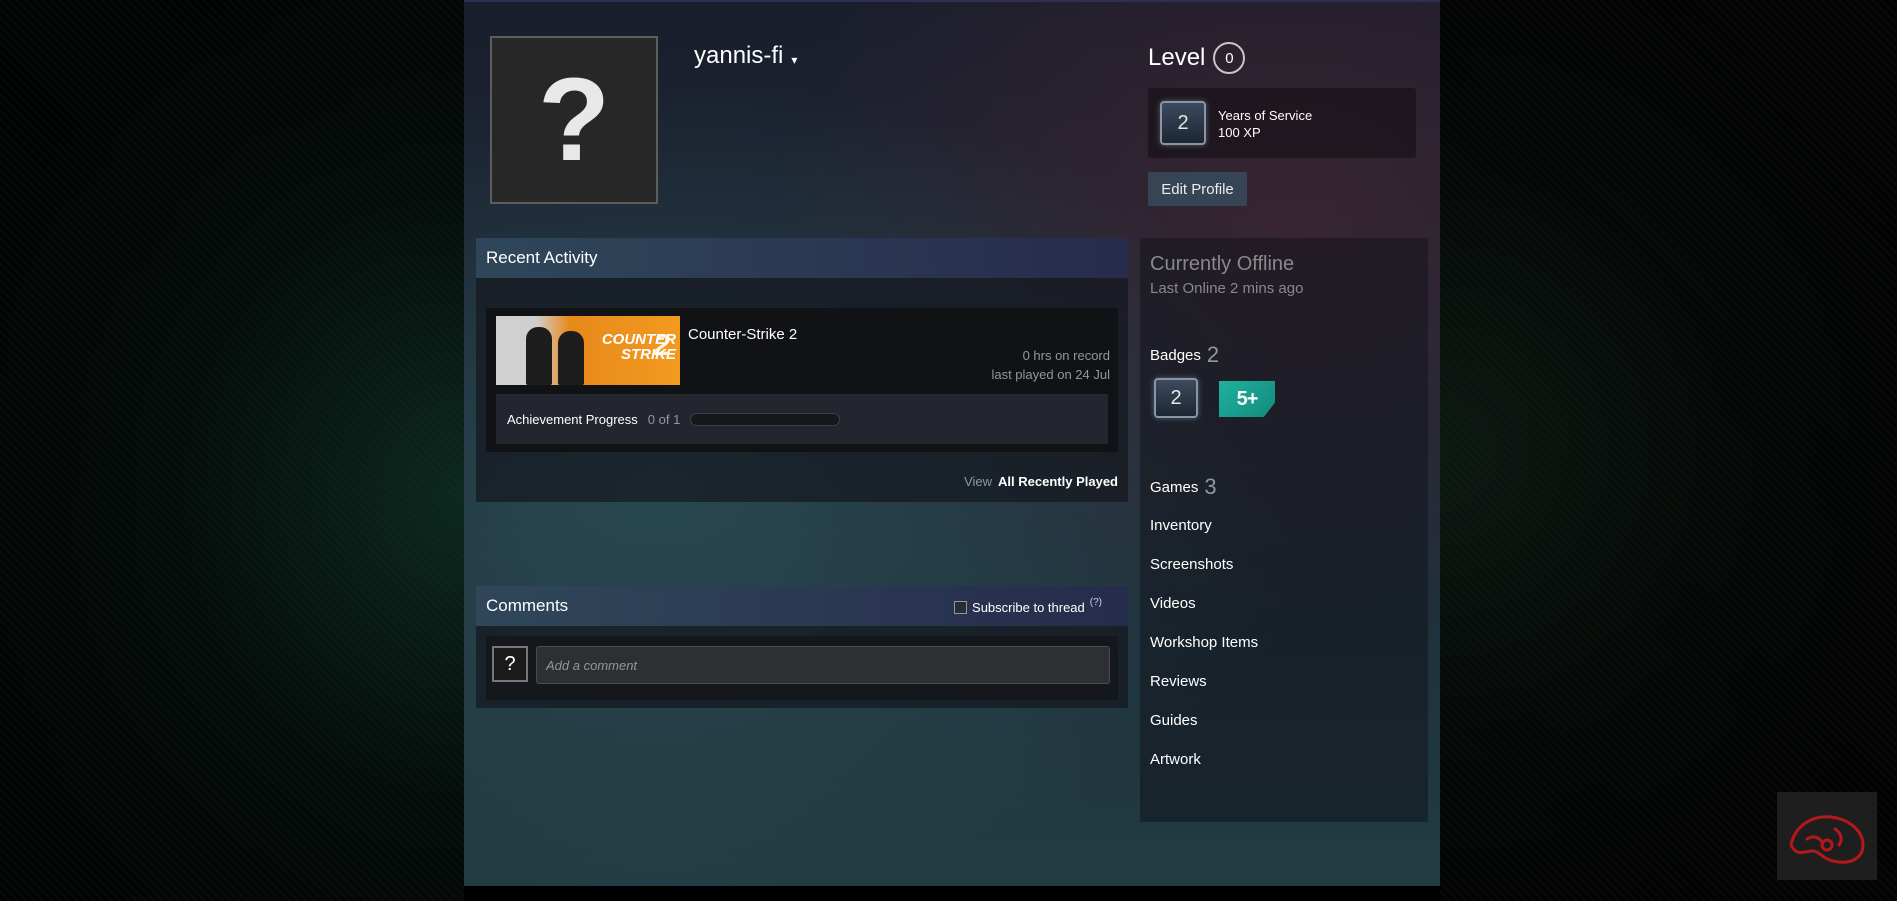  What do you see at coordinates (978, 481) in the screenshot?
I see `view-label: View` at bounding box center [978, 481].